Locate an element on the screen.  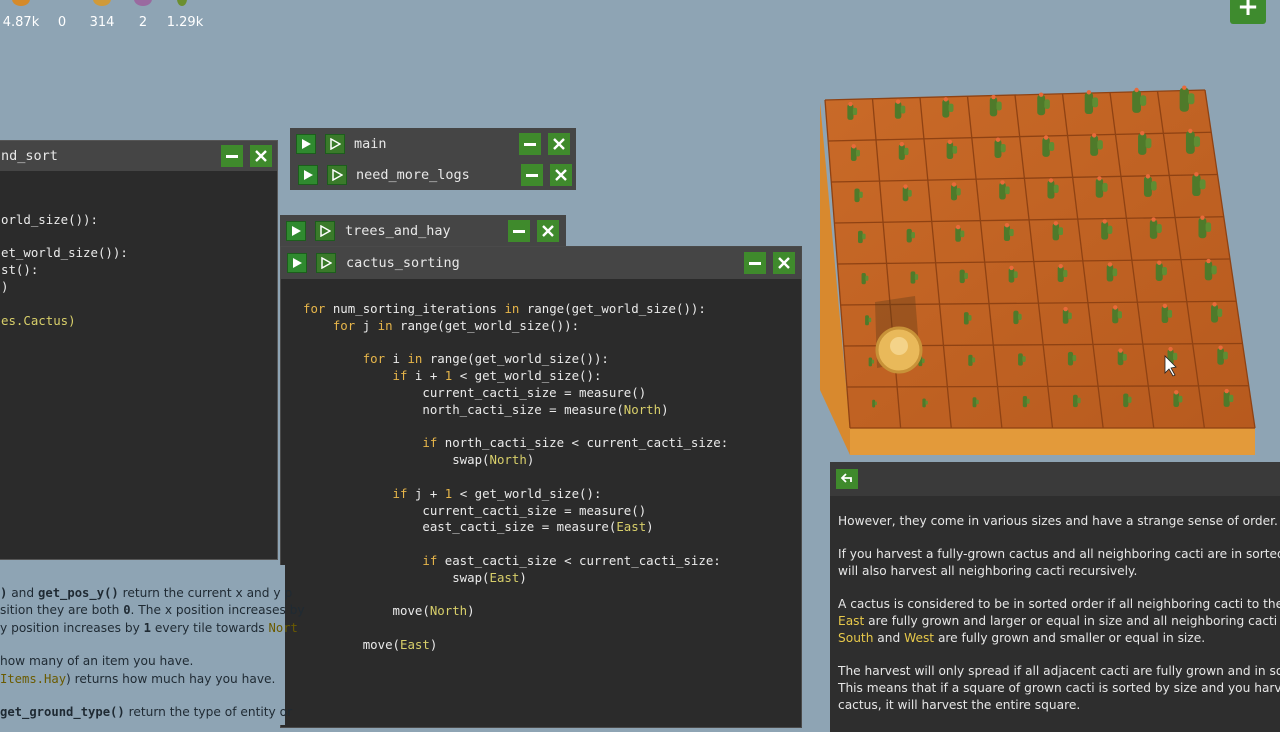
code-line: ) is located at coordinates (5, 286).